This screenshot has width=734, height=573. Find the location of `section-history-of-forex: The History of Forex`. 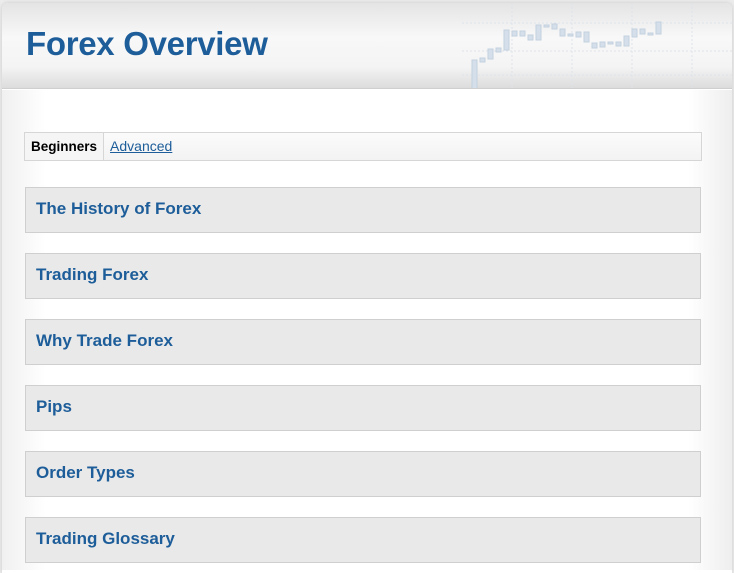

section-history-of-forex: The History of Forex is located at coordinates (363, 210).